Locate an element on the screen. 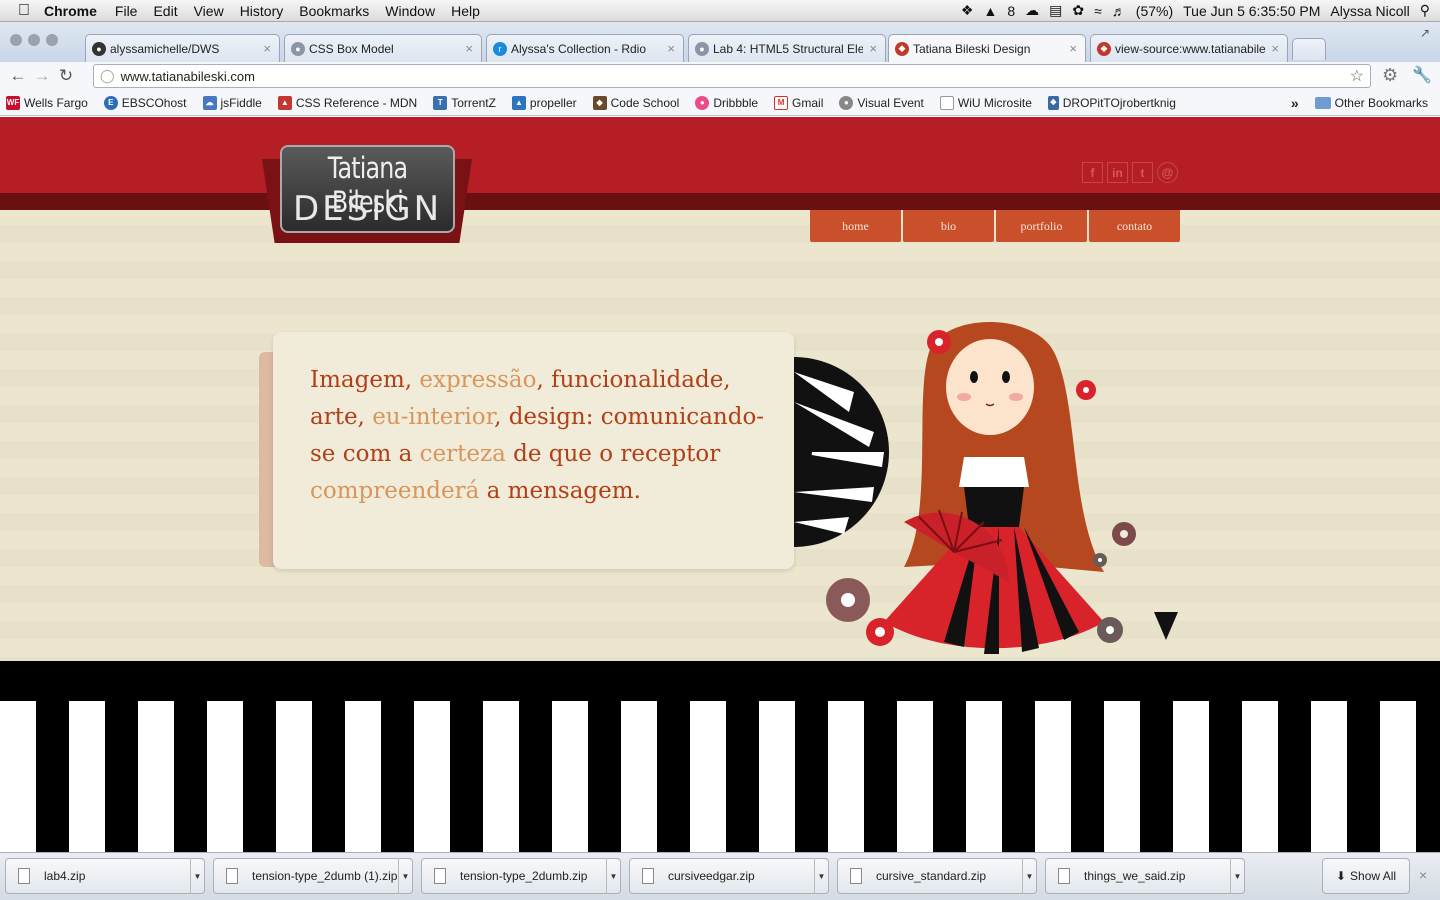  tab-tatiana-bileski: ◆ Tatiana Bileski Design × is located at coordinates (987, 48).